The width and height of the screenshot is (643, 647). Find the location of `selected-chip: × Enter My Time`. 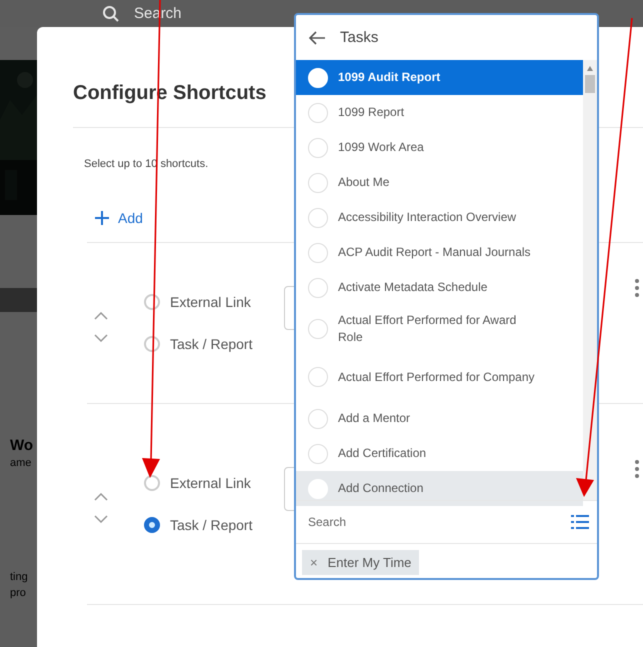

selected-chip: × Enter My Time is located at coordinates (361, 562).